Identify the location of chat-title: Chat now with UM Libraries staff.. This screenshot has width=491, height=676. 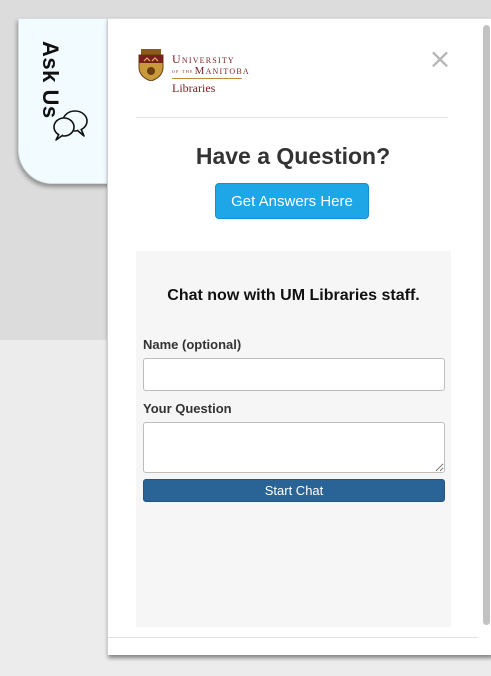
(293, 295).